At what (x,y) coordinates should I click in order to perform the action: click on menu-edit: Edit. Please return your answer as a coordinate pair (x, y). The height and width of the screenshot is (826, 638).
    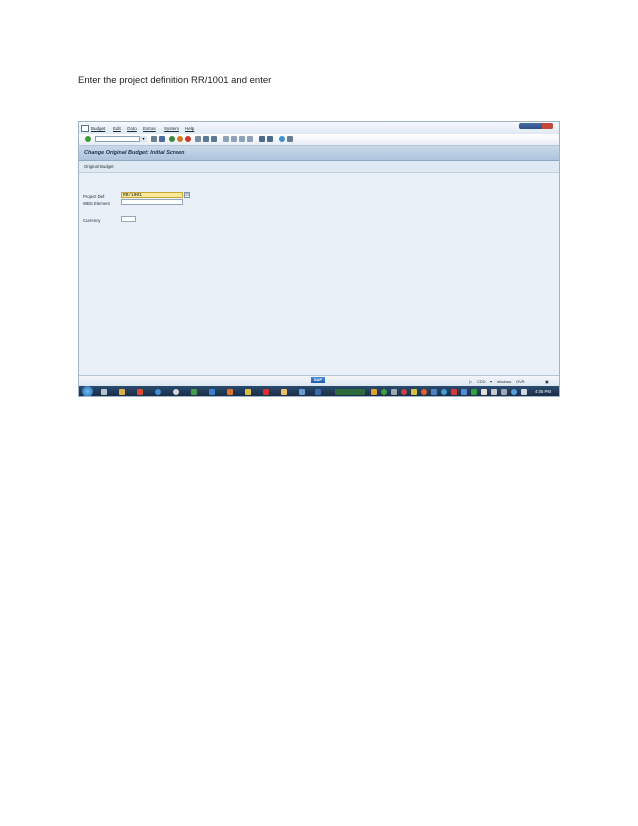
    Looking at the image, I should click on (117, 128).